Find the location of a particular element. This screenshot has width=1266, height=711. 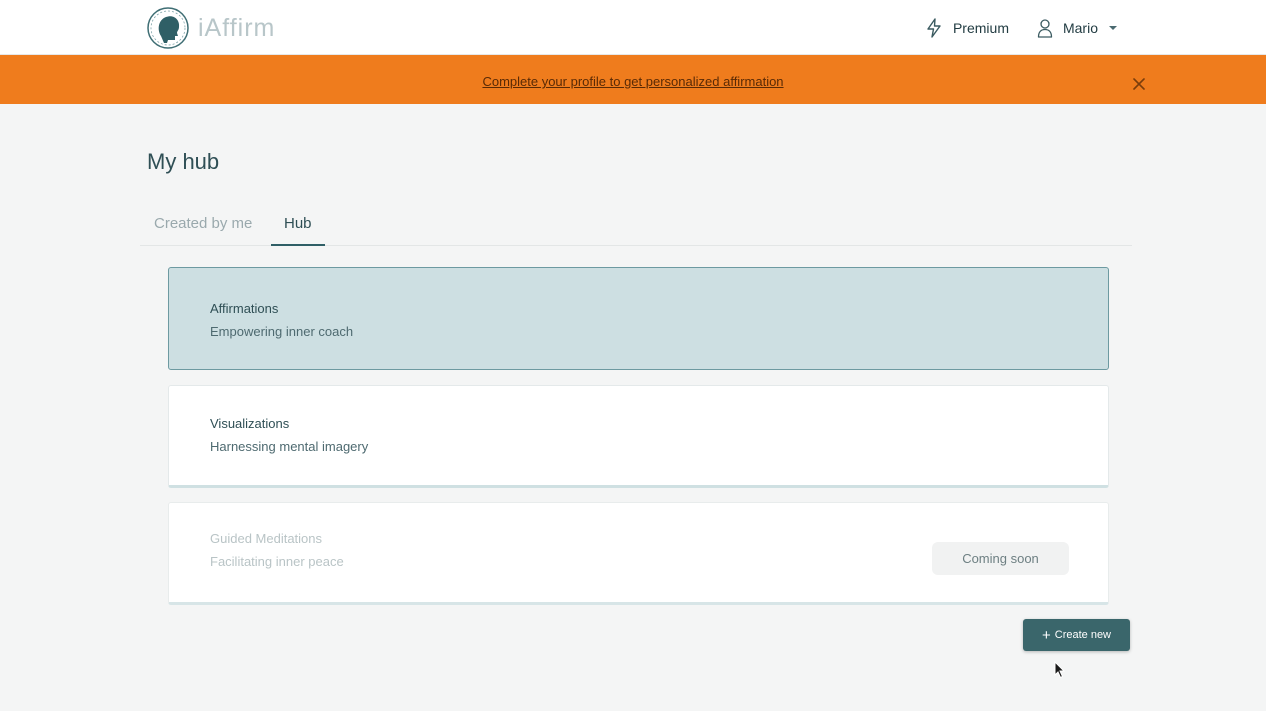

user-name: Mario is located at coordinates (1080, 28).